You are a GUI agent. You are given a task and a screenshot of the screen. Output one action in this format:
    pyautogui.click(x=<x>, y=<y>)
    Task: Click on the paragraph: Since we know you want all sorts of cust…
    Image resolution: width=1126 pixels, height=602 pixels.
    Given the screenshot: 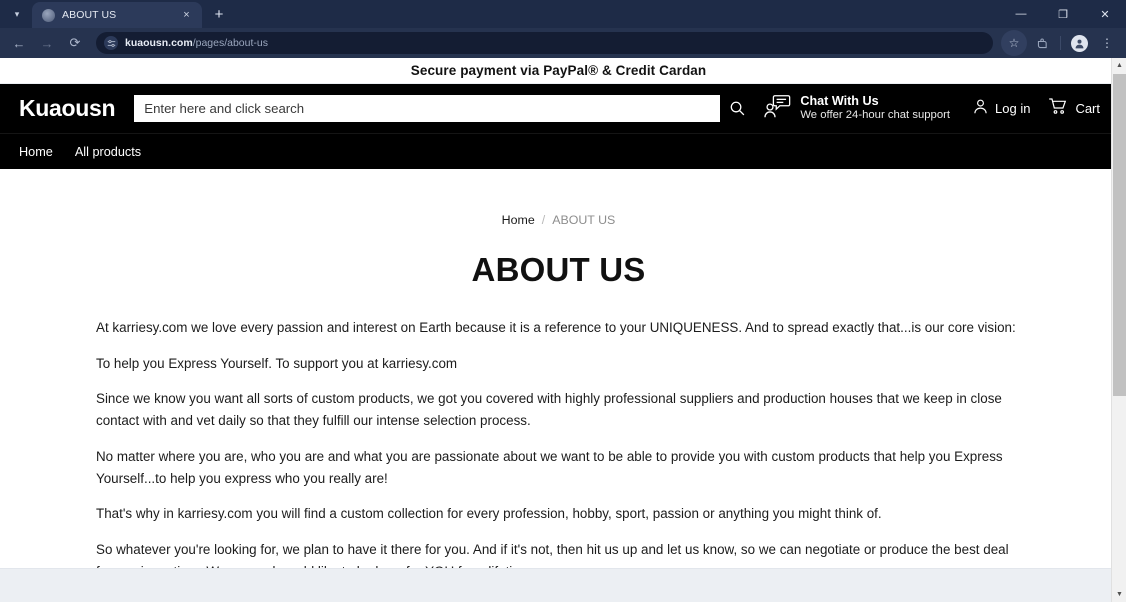 What is the action you would take?
    pyautogui.click(x=549, y=410)
    